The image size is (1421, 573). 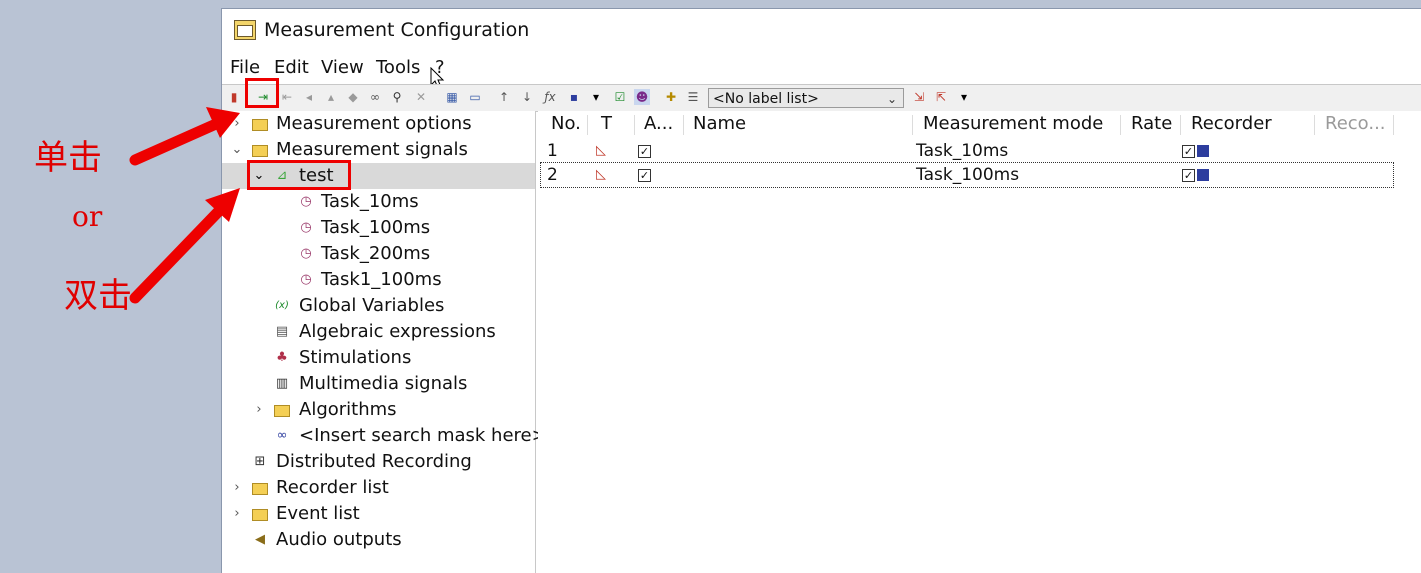 I want to click on annotation-arrows, so click(x=184, y=205).